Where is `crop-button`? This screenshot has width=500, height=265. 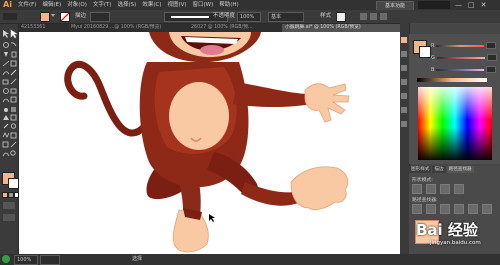 crop-button is located at coordinates (459, 209).